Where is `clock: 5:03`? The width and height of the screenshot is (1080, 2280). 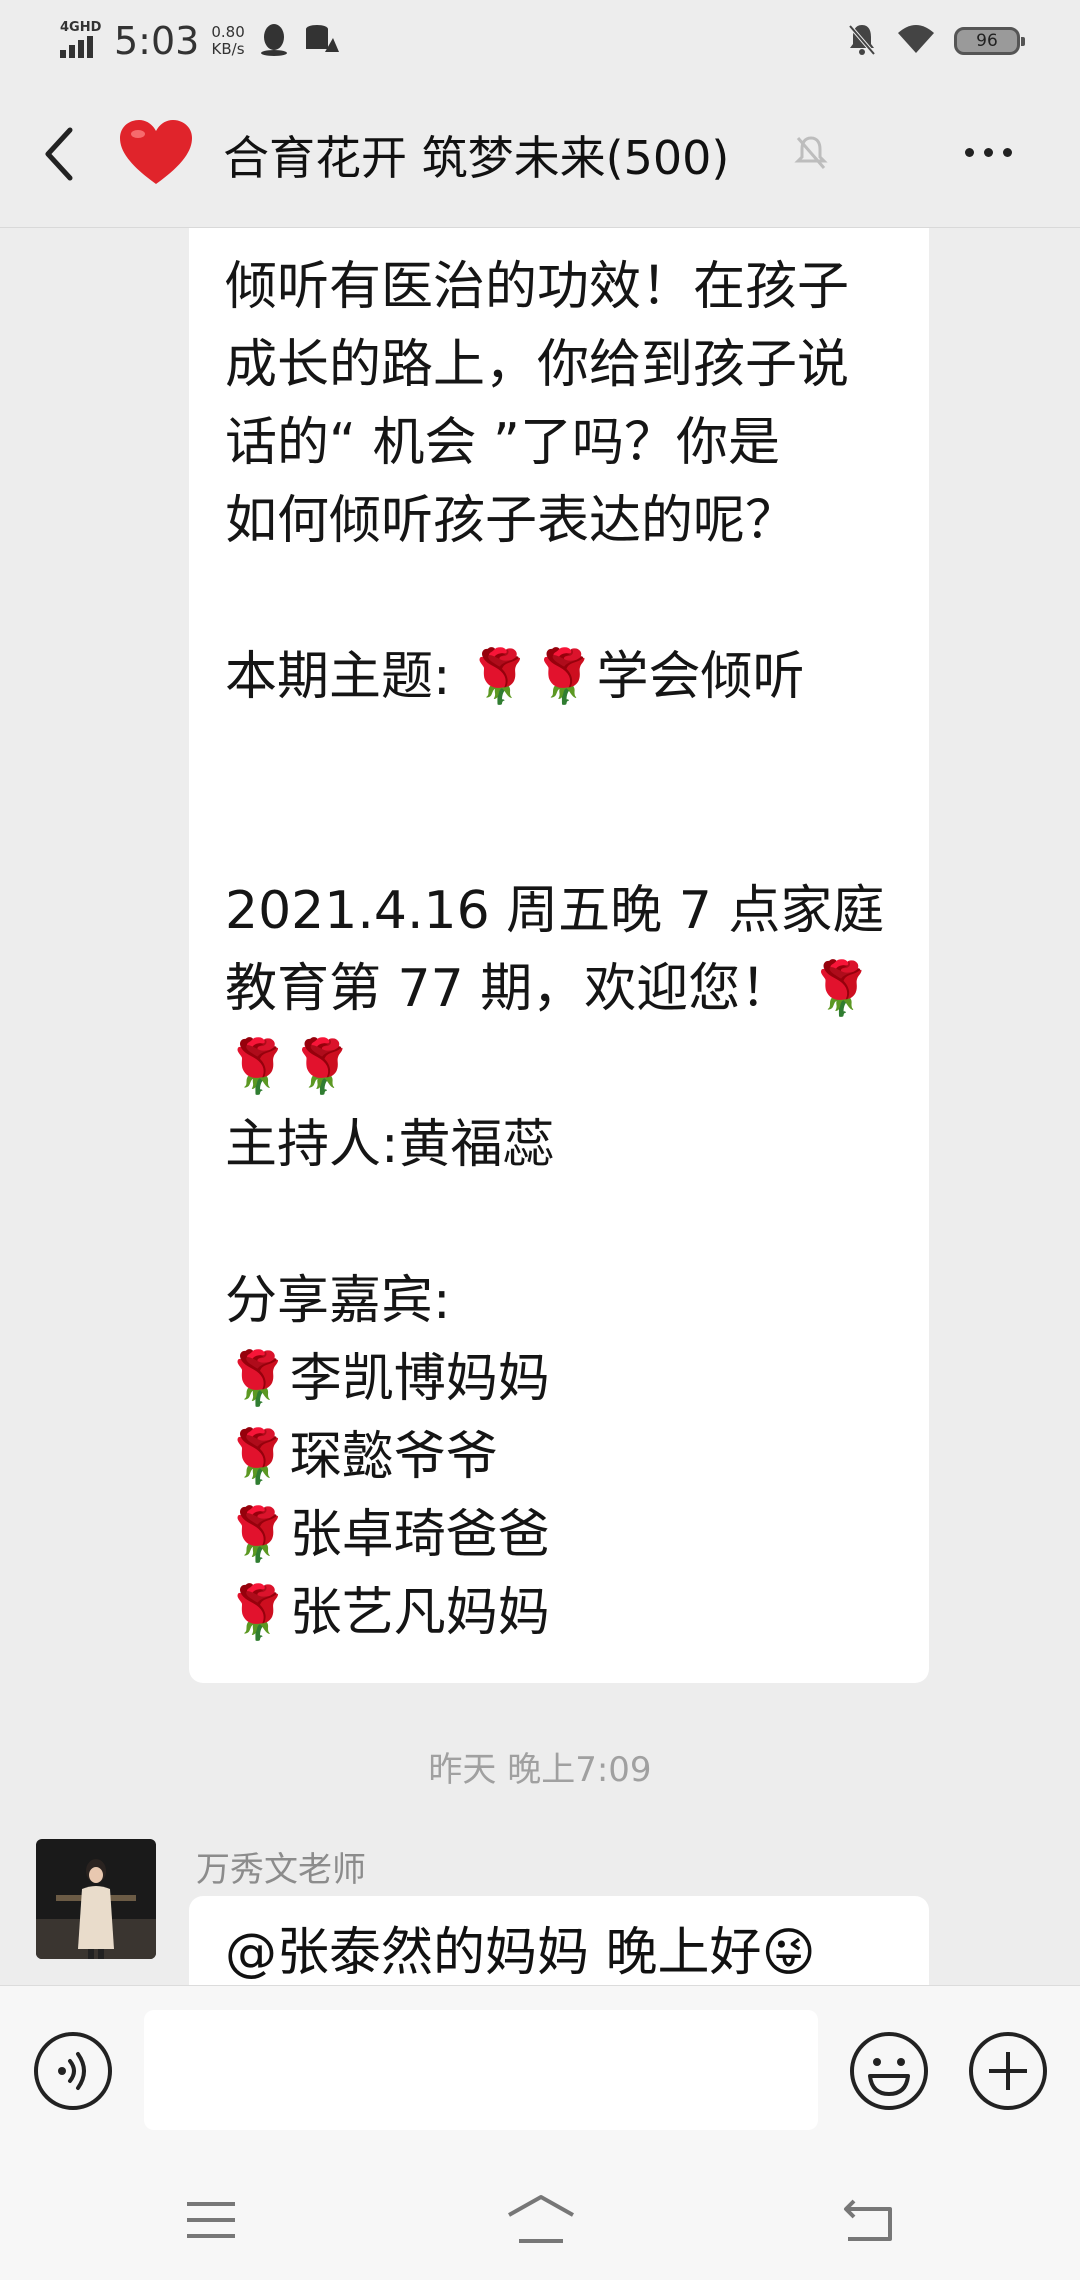 clock: 5:03 is located at coordinates (157, 41).